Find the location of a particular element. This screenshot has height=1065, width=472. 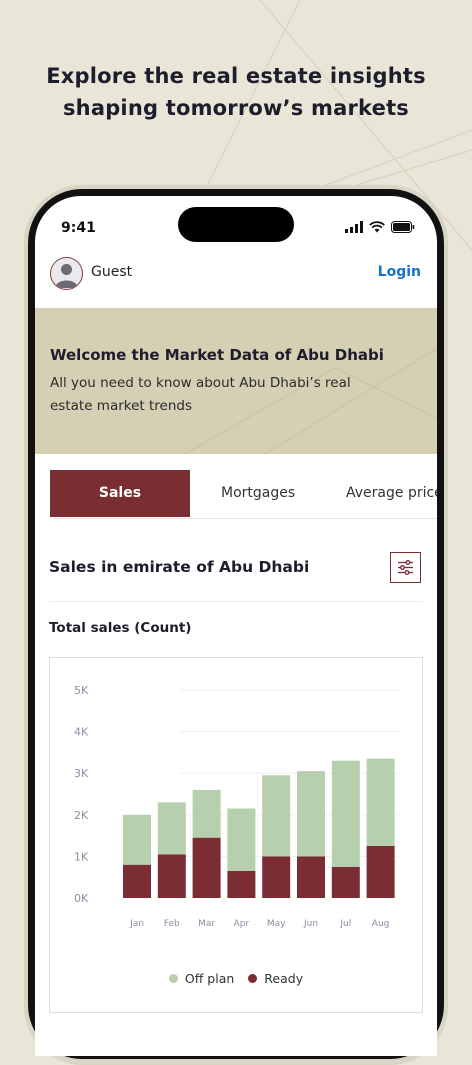

headline-line-2: shaping tomorrow’s markets is located at coordinates (236, 108).